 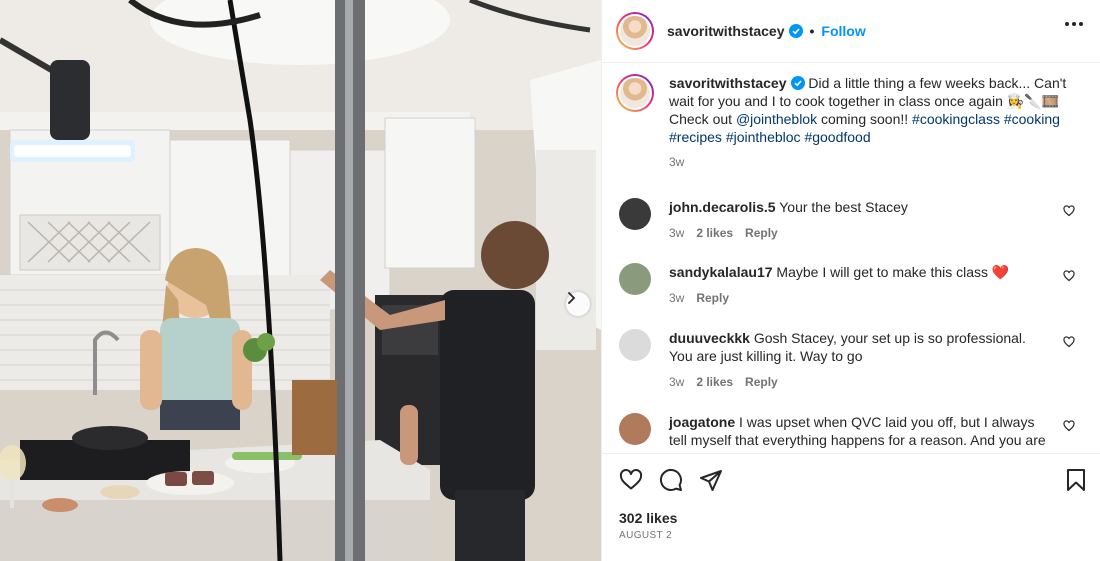 What do you see at coordinates (646, 535) in the screenshot?
I see `post-date: AUGUST 2` at bounding box center [646, 535].